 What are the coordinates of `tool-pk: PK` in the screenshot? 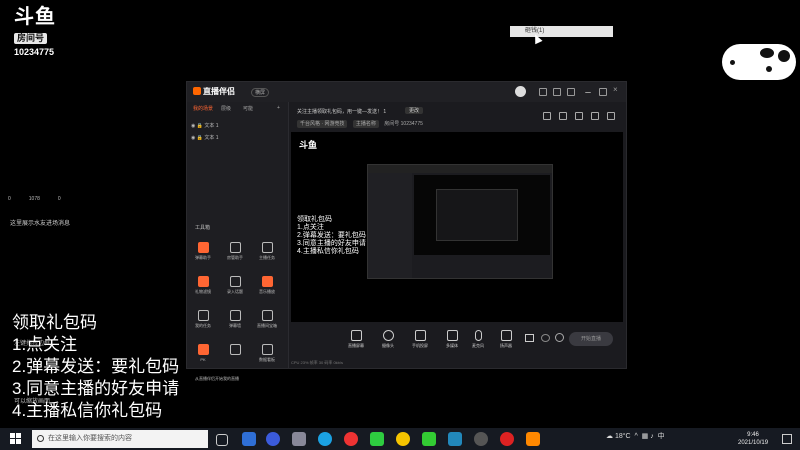 It's located at (203, 353).